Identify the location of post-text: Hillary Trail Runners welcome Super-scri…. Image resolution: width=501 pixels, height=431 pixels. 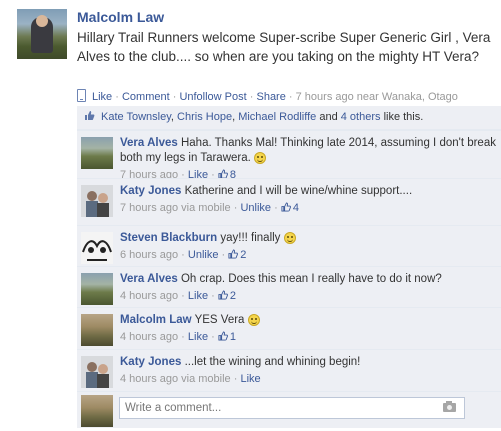
(284, 47).